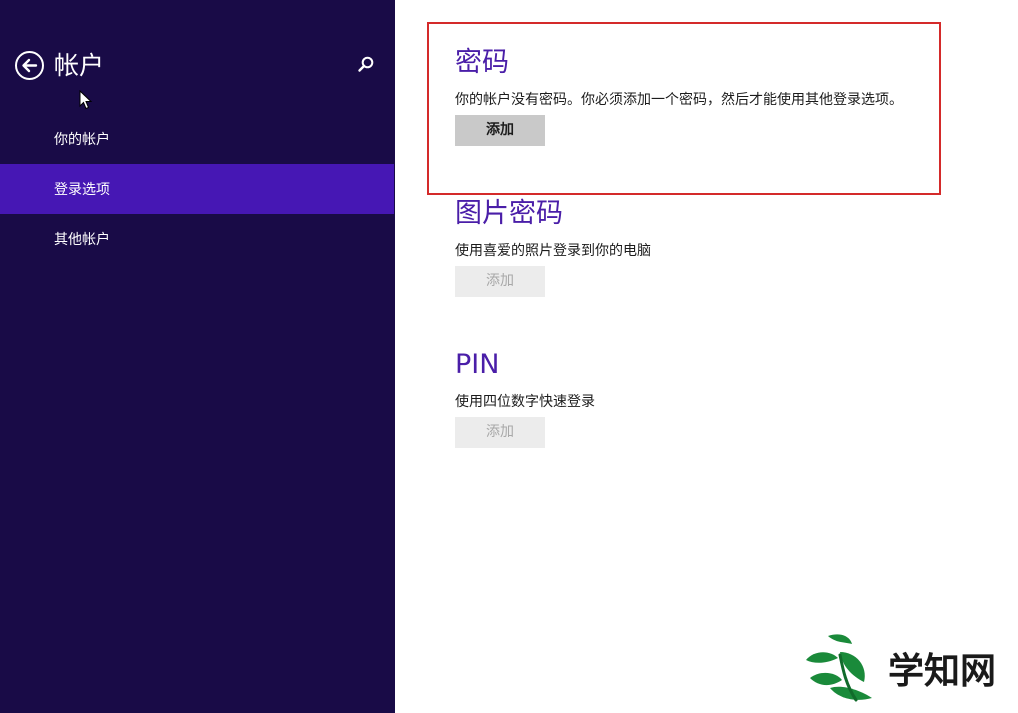 The height and width of the screenshot is (713, 1018). I want to click on sidebar-header: 帐户, so click(59, 65).